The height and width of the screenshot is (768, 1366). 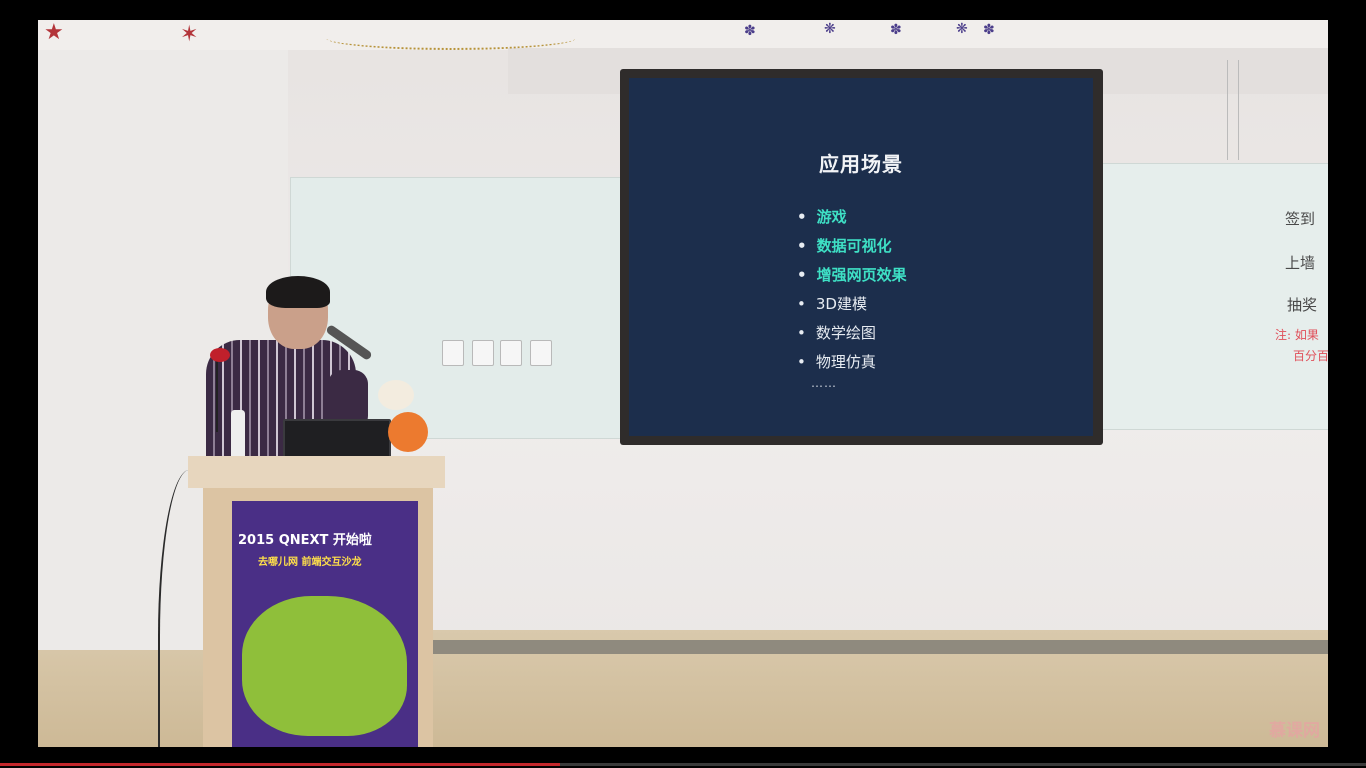 What do you see at coordinates (305, 540) in the screenshot?
I see `banner-headline: 2015 QNEXT 开始啦` at bounding box center [305, 540].